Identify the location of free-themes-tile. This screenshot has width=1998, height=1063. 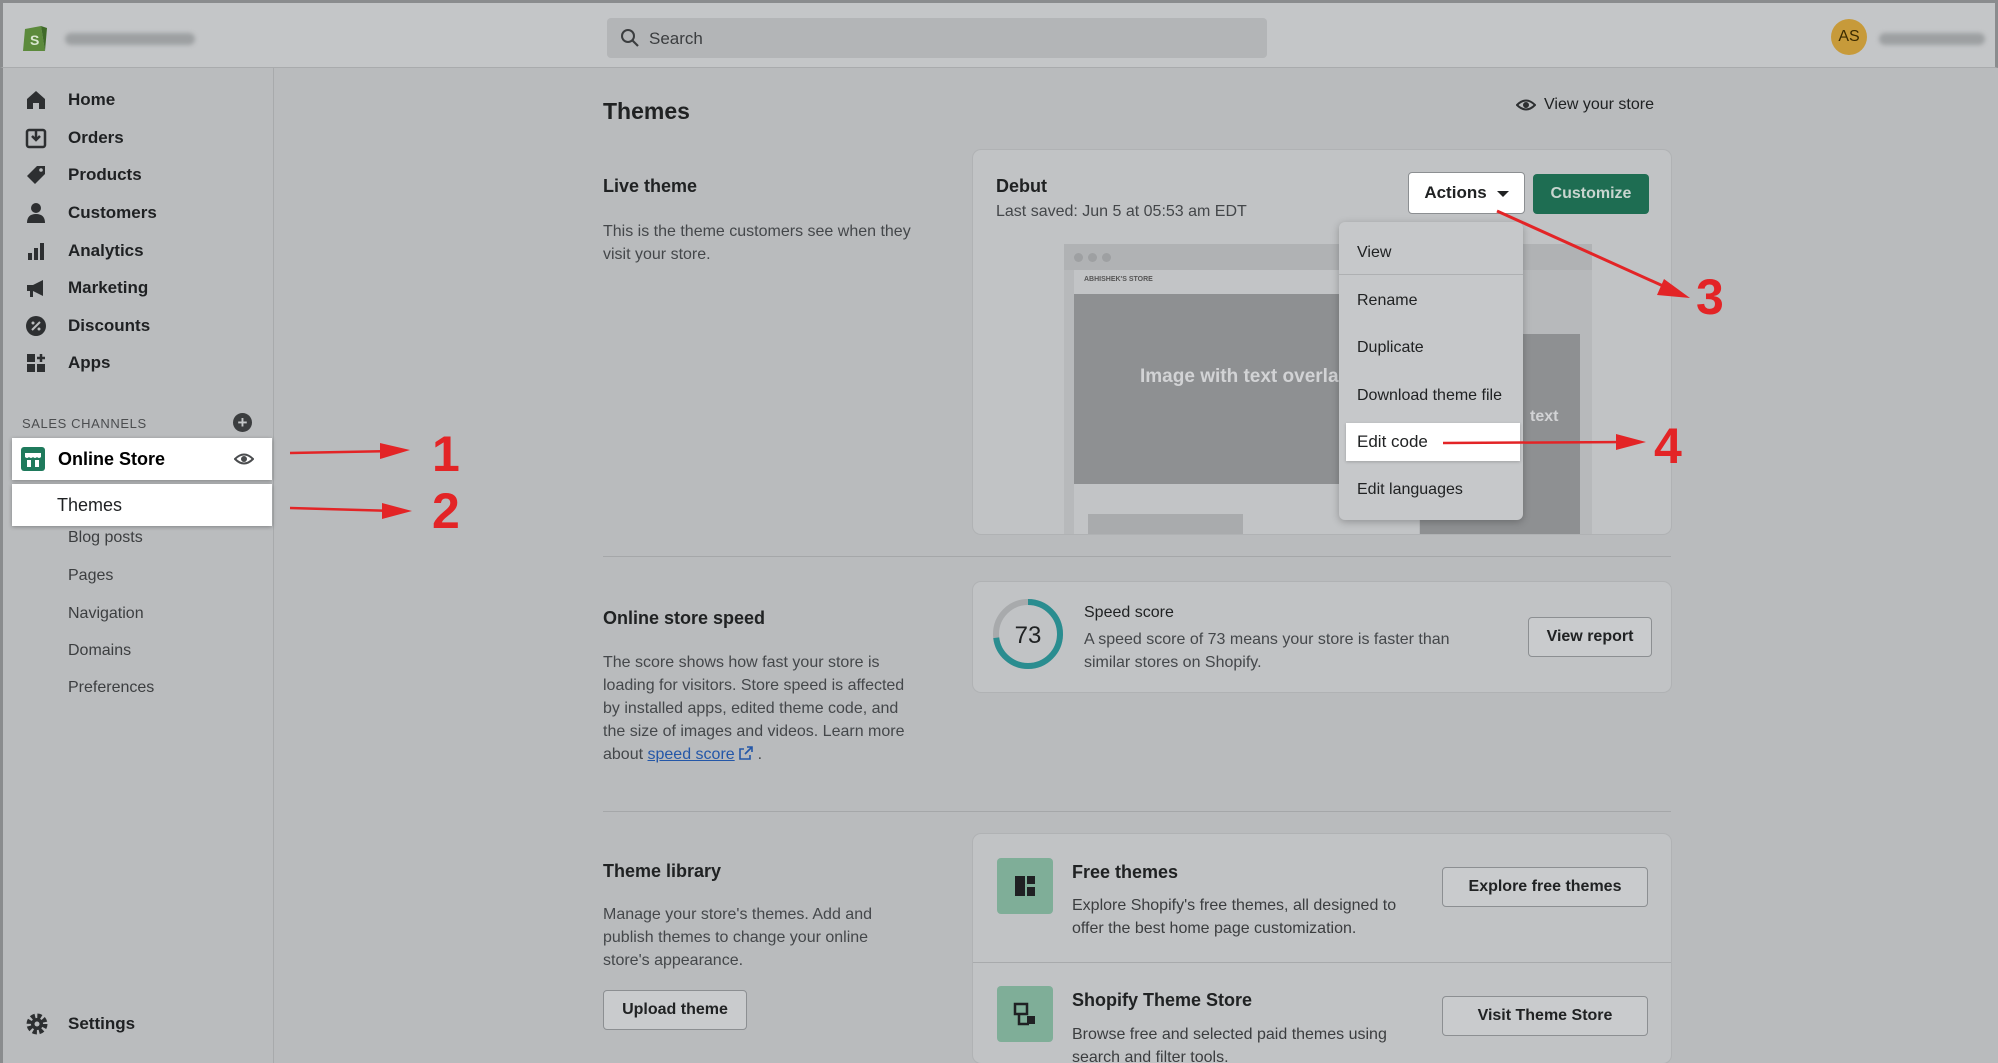
(1025, 886).